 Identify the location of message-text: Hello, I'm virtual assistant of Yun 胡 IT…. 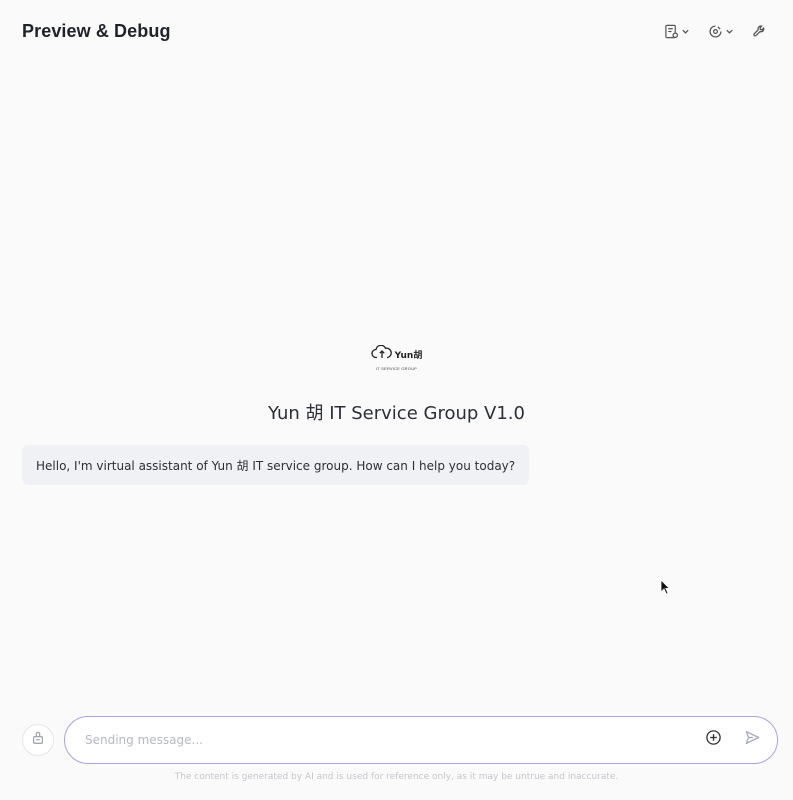
(276, 465).